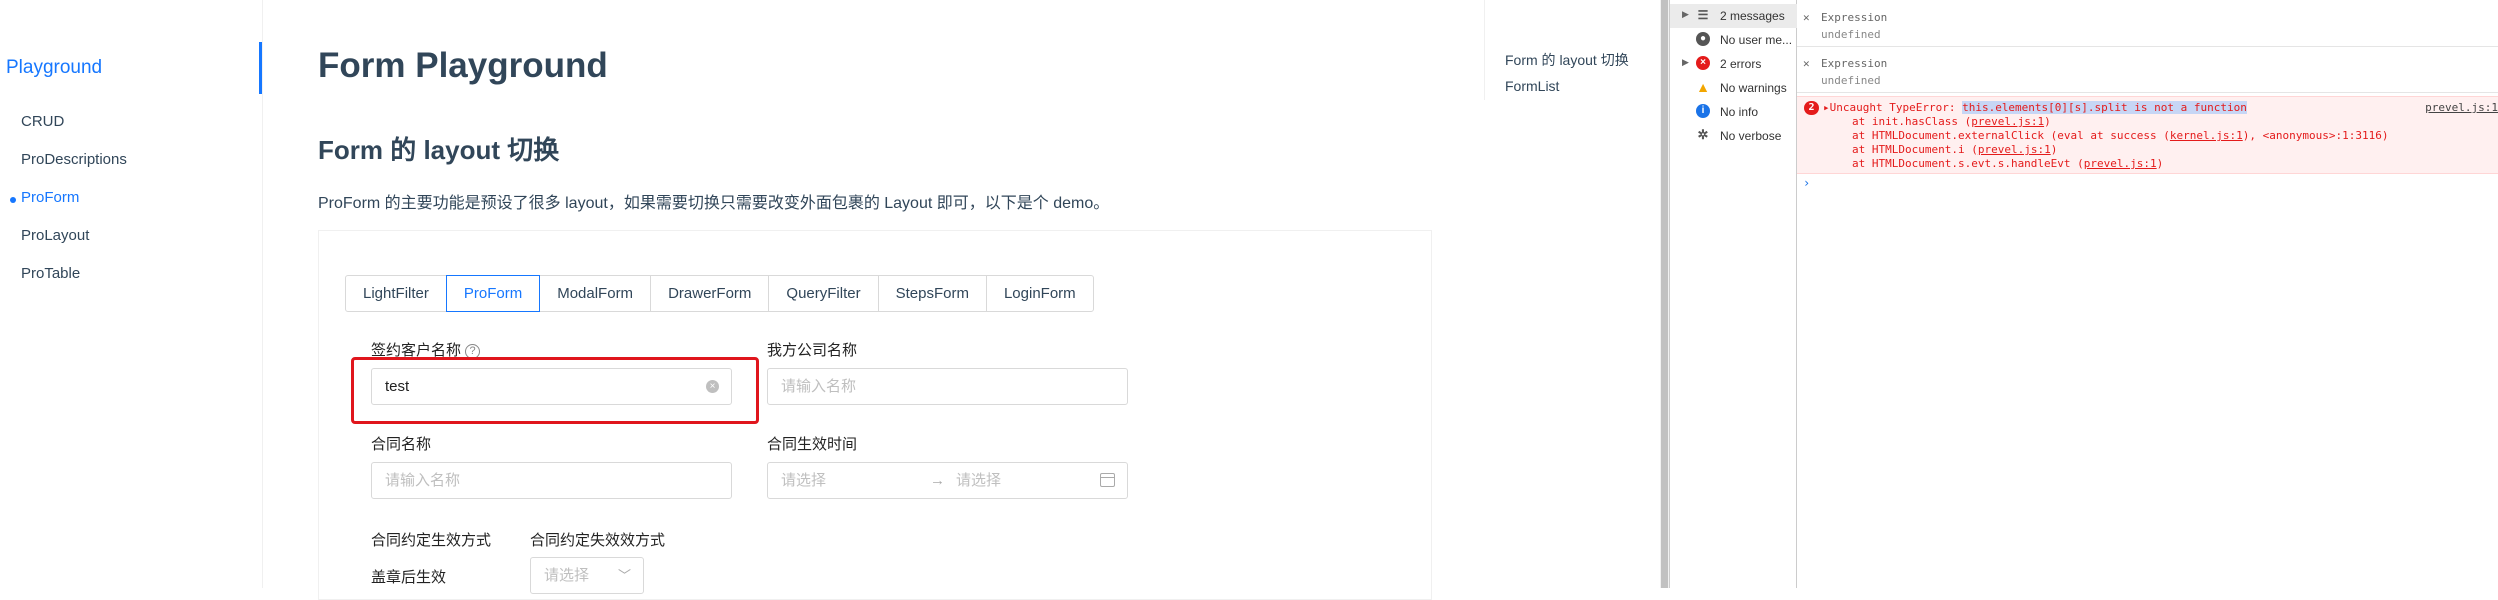 The image size is (2498, 600). I want to click on effective-time-label: 合同生效时间, so click(812, 444).